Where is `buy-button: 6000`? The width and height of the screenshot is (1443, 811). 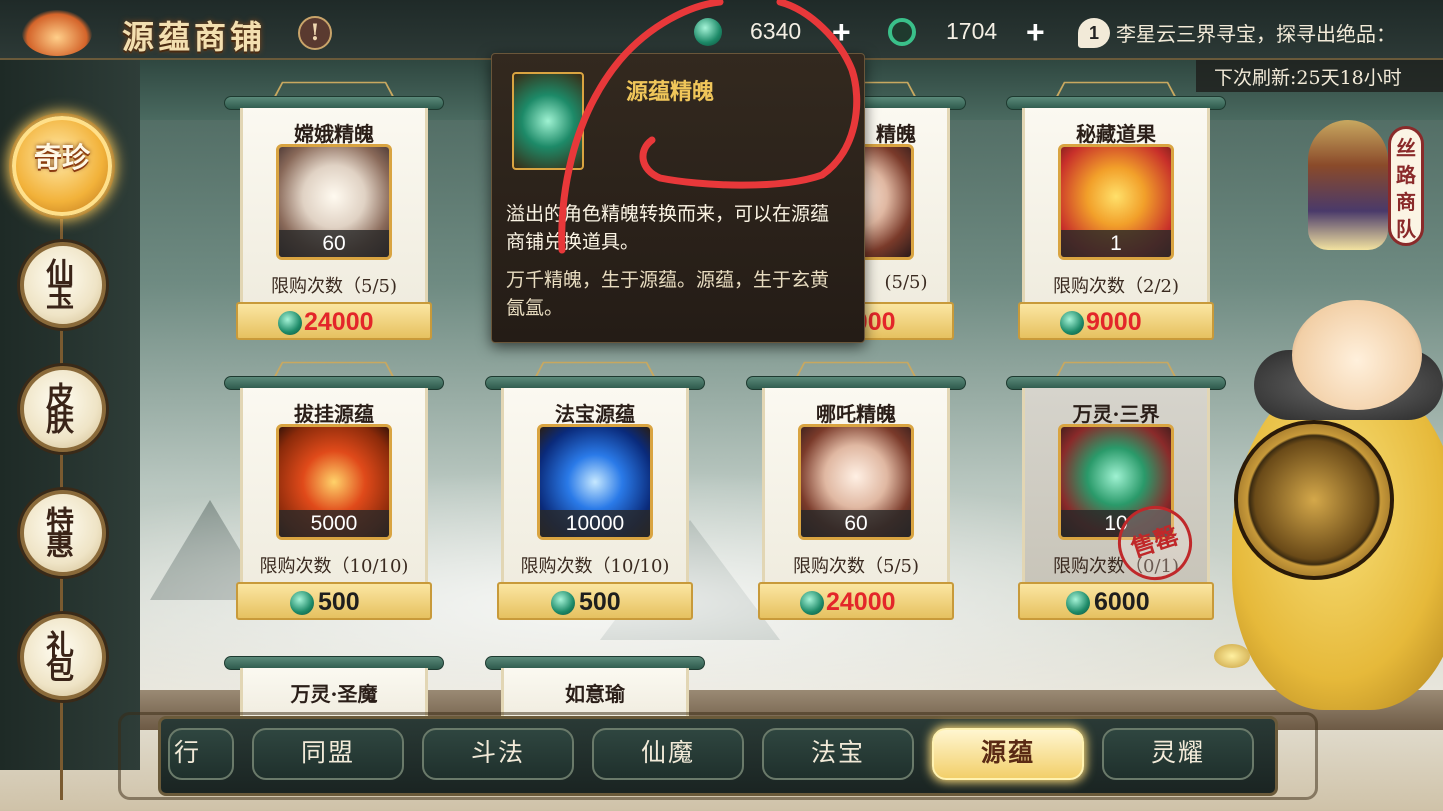
buy-button: 6000 is located at coordinates (1116, 601).